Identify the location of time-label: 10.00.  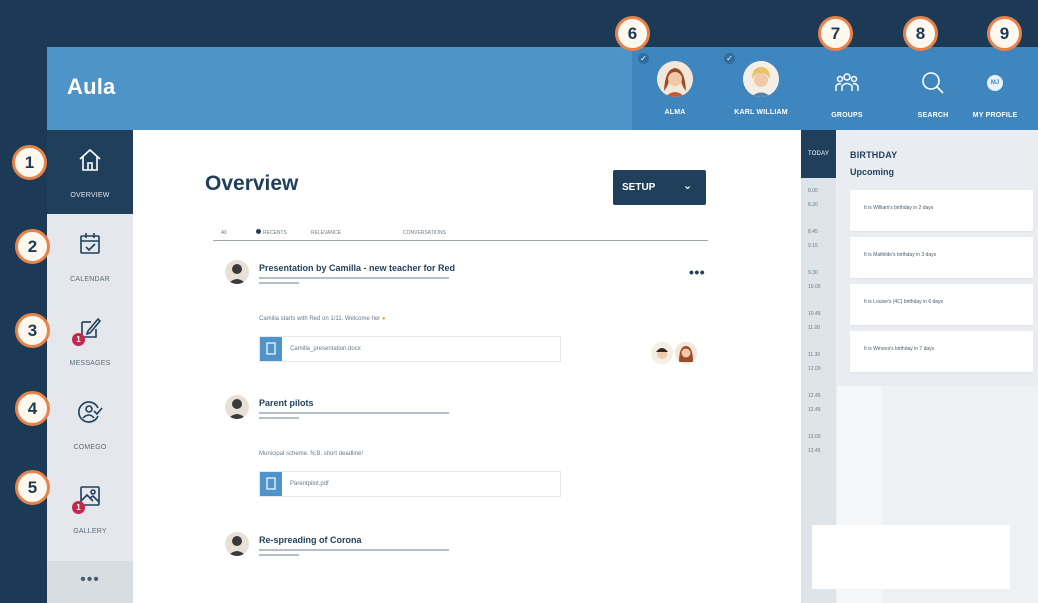
(814, 287).